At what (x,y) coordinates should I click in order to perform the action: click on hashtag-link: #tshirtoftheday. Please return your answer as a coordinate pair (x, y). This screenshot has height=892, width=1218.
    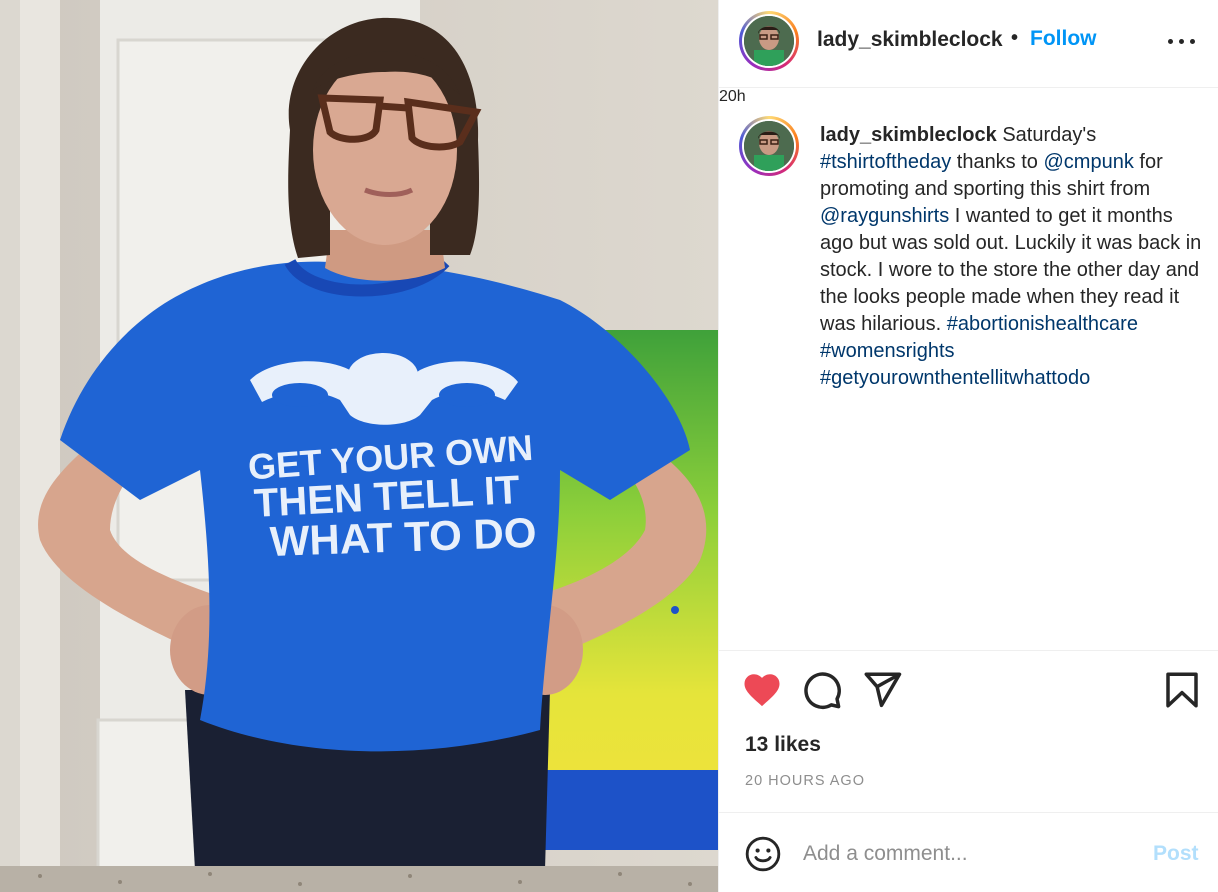
    Looking at the image, I should click on (885, 162).